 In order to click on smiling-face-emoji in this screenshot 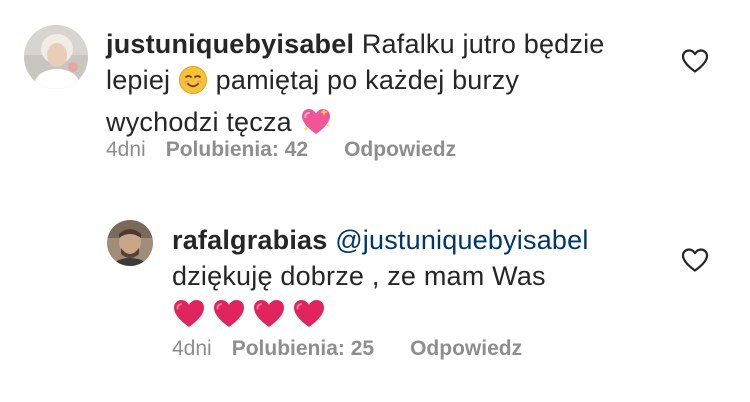, I will do `click(193, 84)`.